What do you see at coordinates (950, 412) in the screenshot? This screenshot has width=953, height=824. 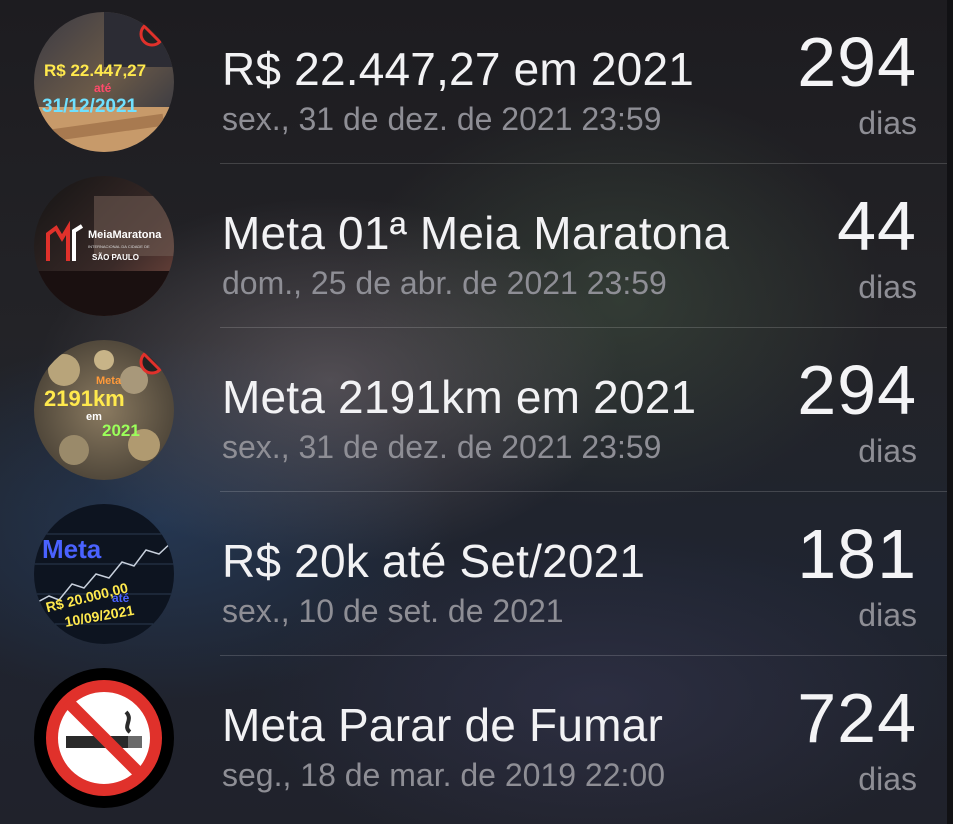 I see `widget-edge` at bounding box center [950, 412].